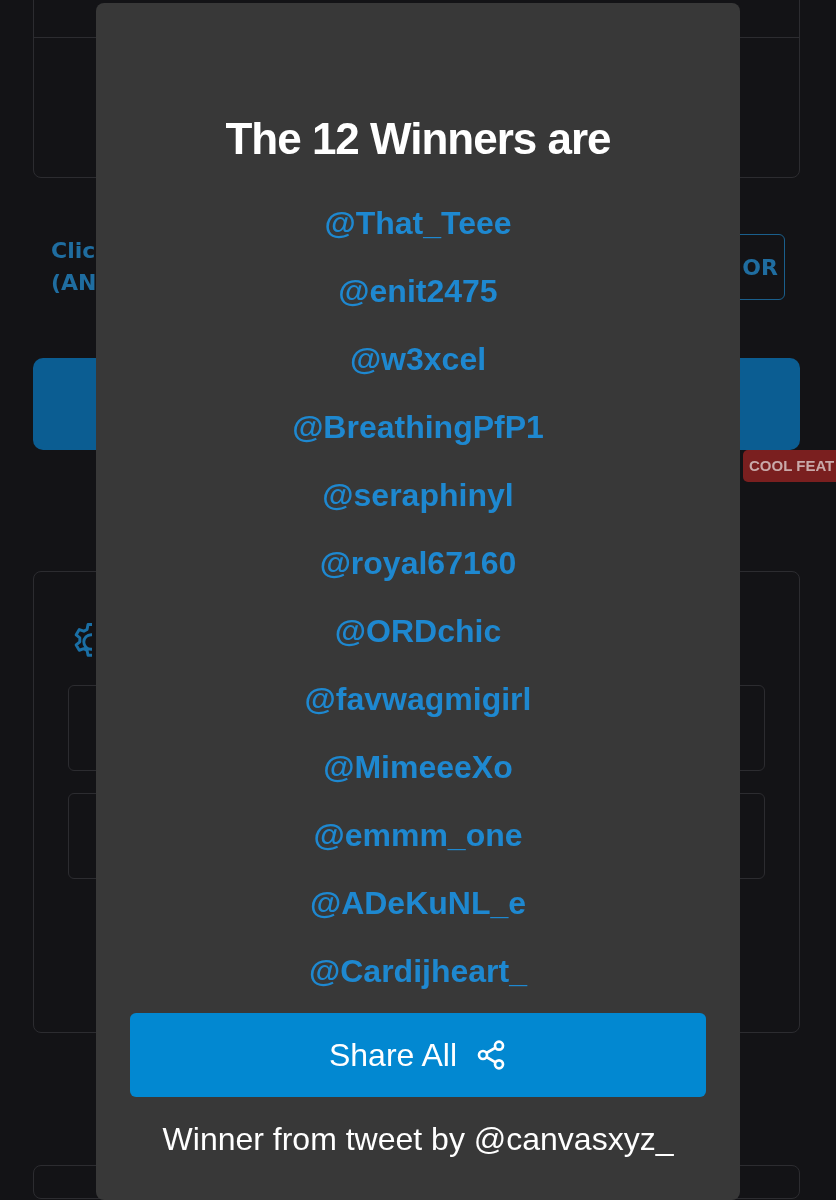  Describe the element at coordinates (418, 699) in the screenshot. I see `winner-link: @favwagmigirl` at that location.